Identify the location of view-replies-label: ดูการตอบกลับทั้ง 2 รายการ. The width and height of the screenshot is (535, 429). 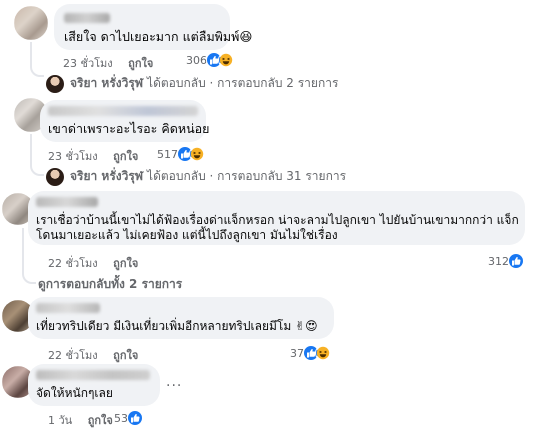
(110, 284).